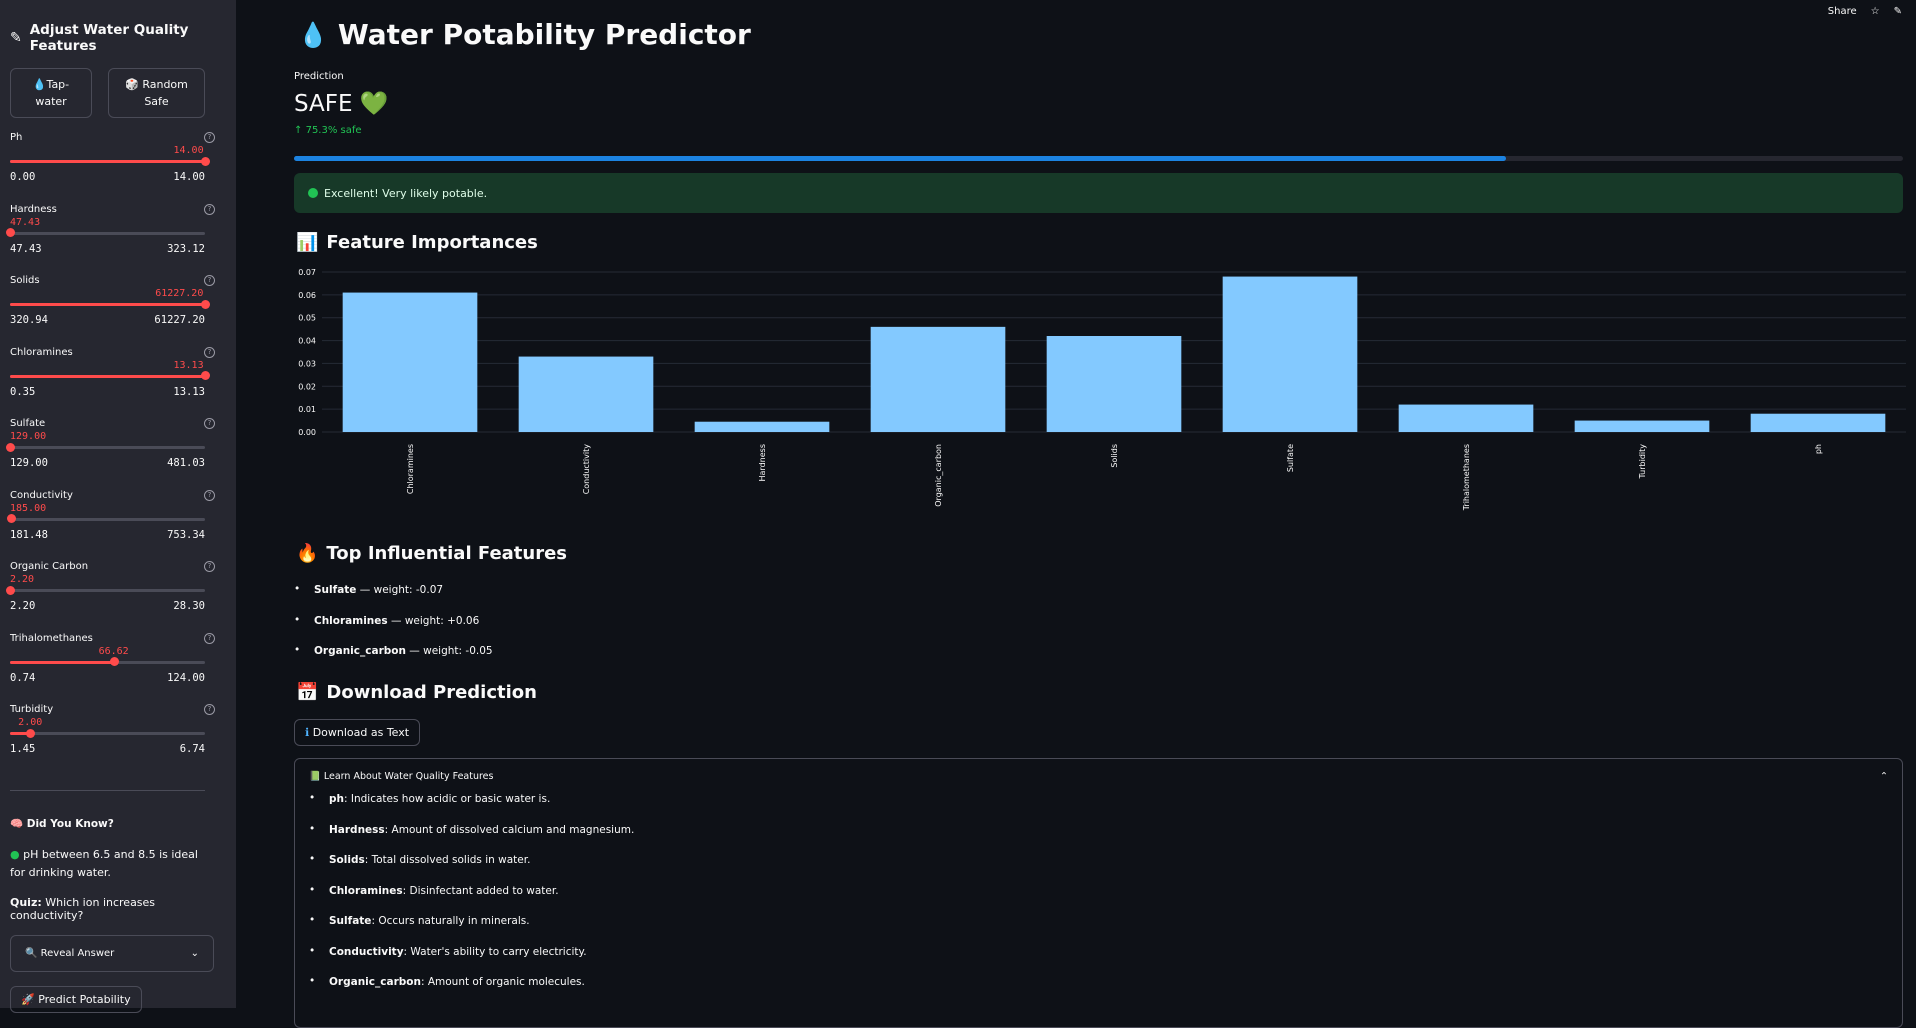 The height and width of the screenshot is (1028, 1916). I want to click on share-button: Share, so click(1842, 11).